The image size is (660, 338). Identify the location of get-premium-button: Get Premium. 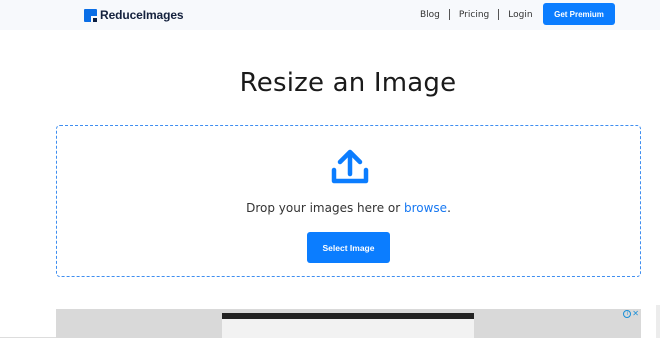
(579, 14).